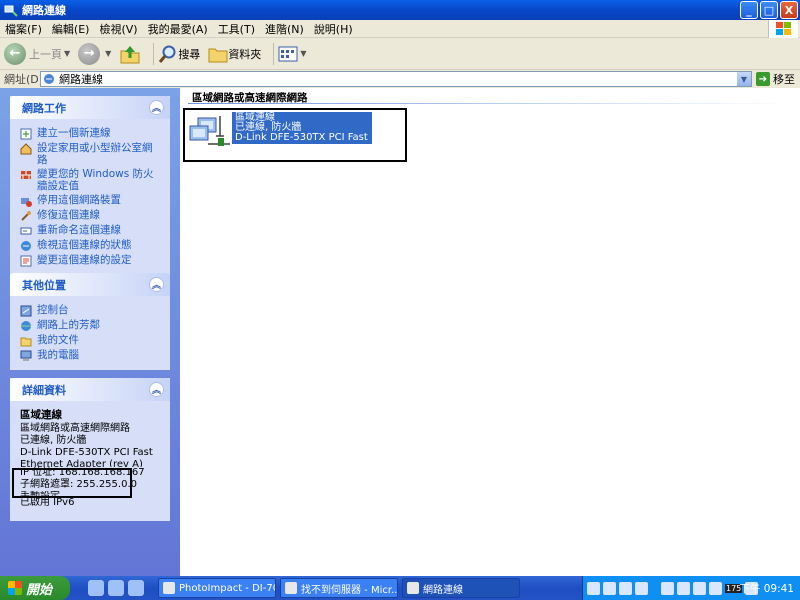 Image resolution: width=800 pixels, height=600 pixels. I want to click on place-control-panel: 控制台, so click(91, 310).